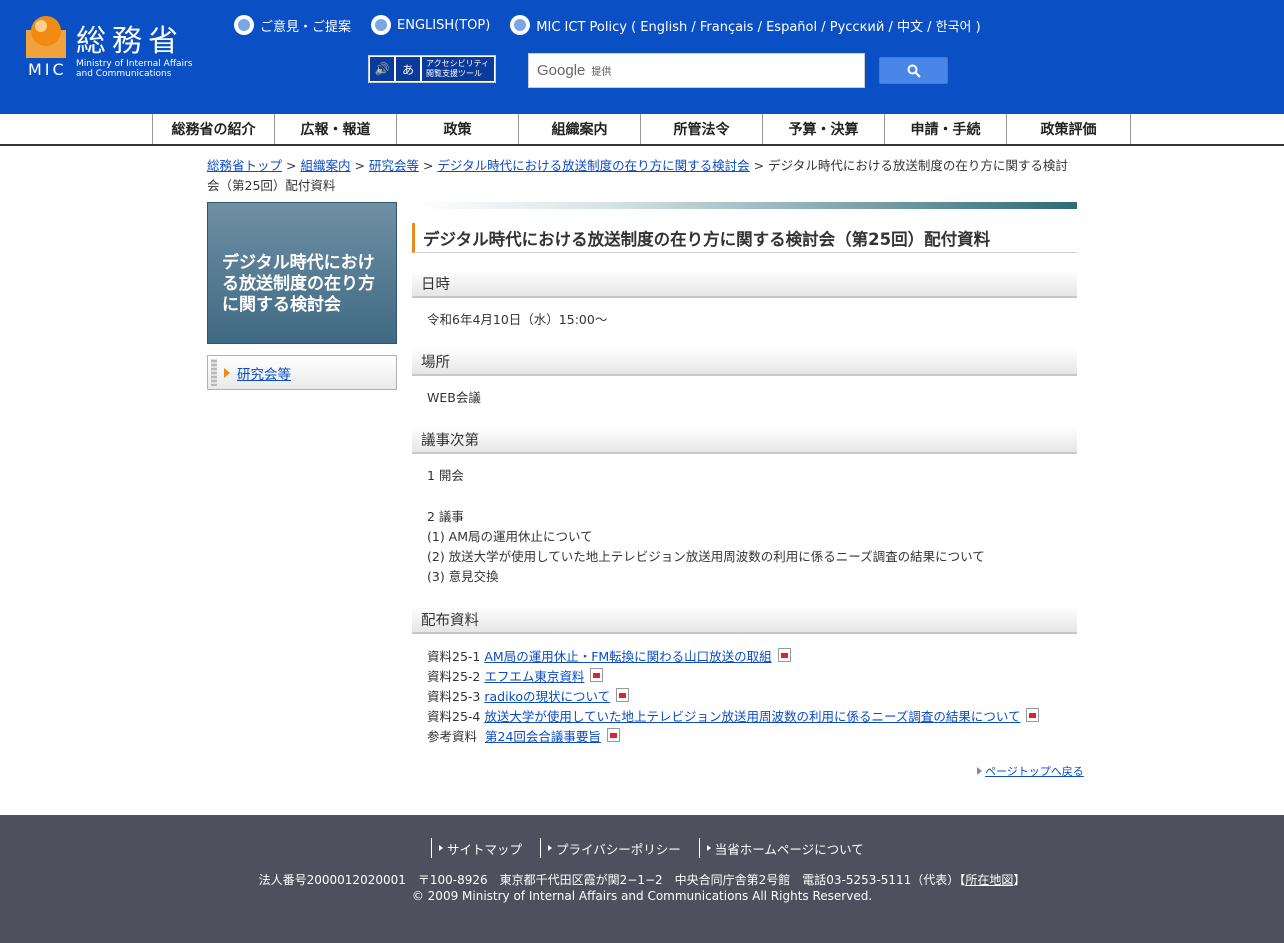 This screenshot has width=1284, height=943. I want to click on agenda-discussion: 2 議事, so click(445, 516).